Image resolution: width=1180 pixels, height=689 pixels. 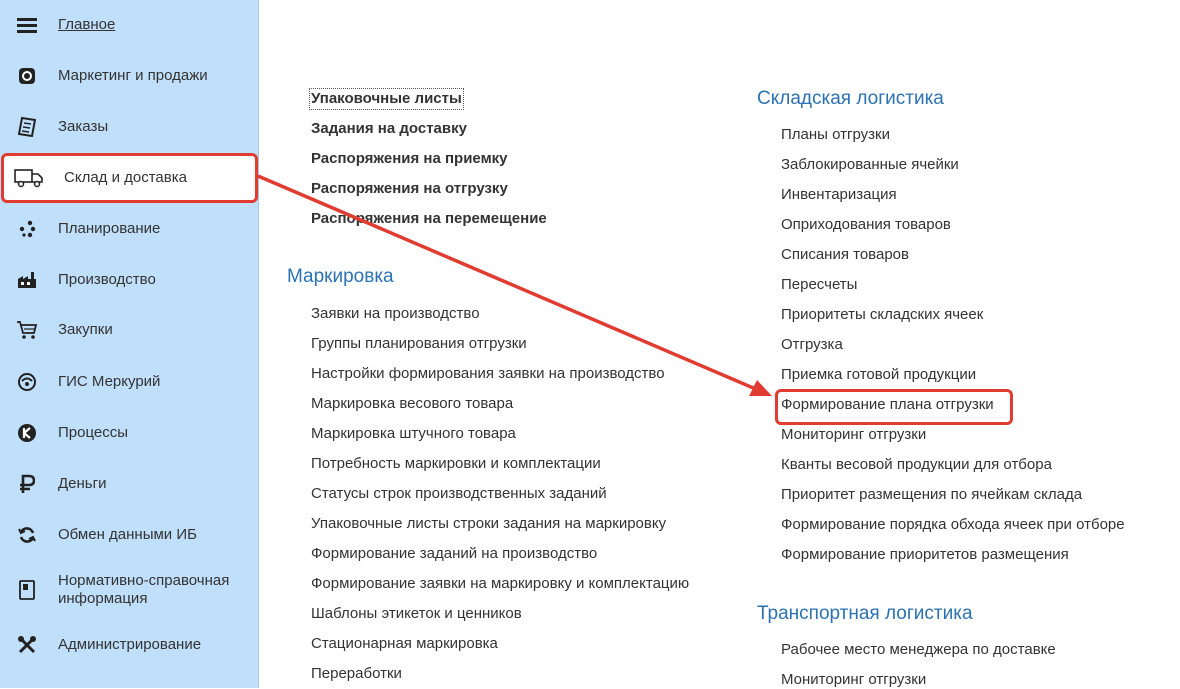 What do you see at coordinates (835, 135) in the screenshot?
I see `link-warehouse-logistics: Планы отгрузки` at bounding box center [835, 135].